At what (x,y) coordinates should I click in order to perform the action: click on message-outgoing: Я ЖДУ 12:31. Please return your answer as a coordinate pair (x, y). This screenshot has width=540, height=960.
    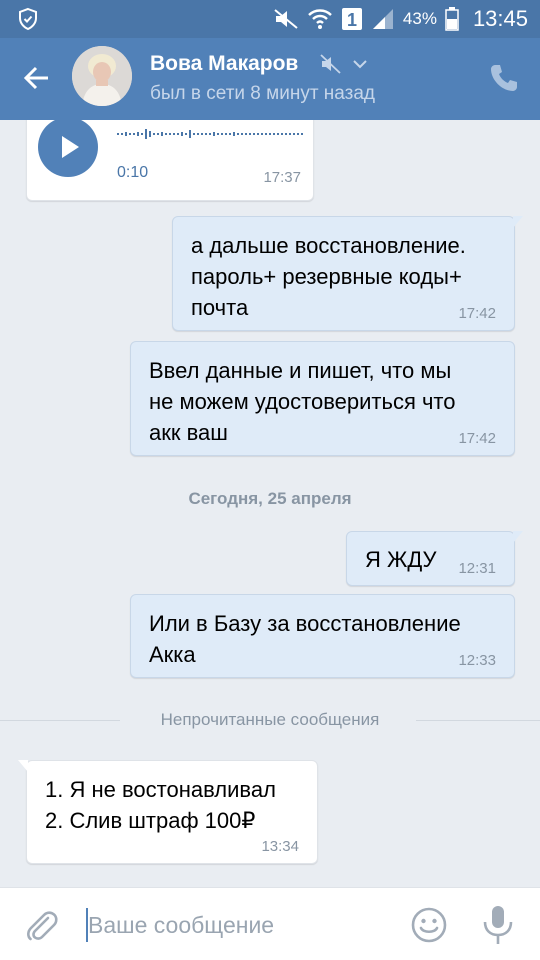
    Looking at the image, I should click on (434, 558).